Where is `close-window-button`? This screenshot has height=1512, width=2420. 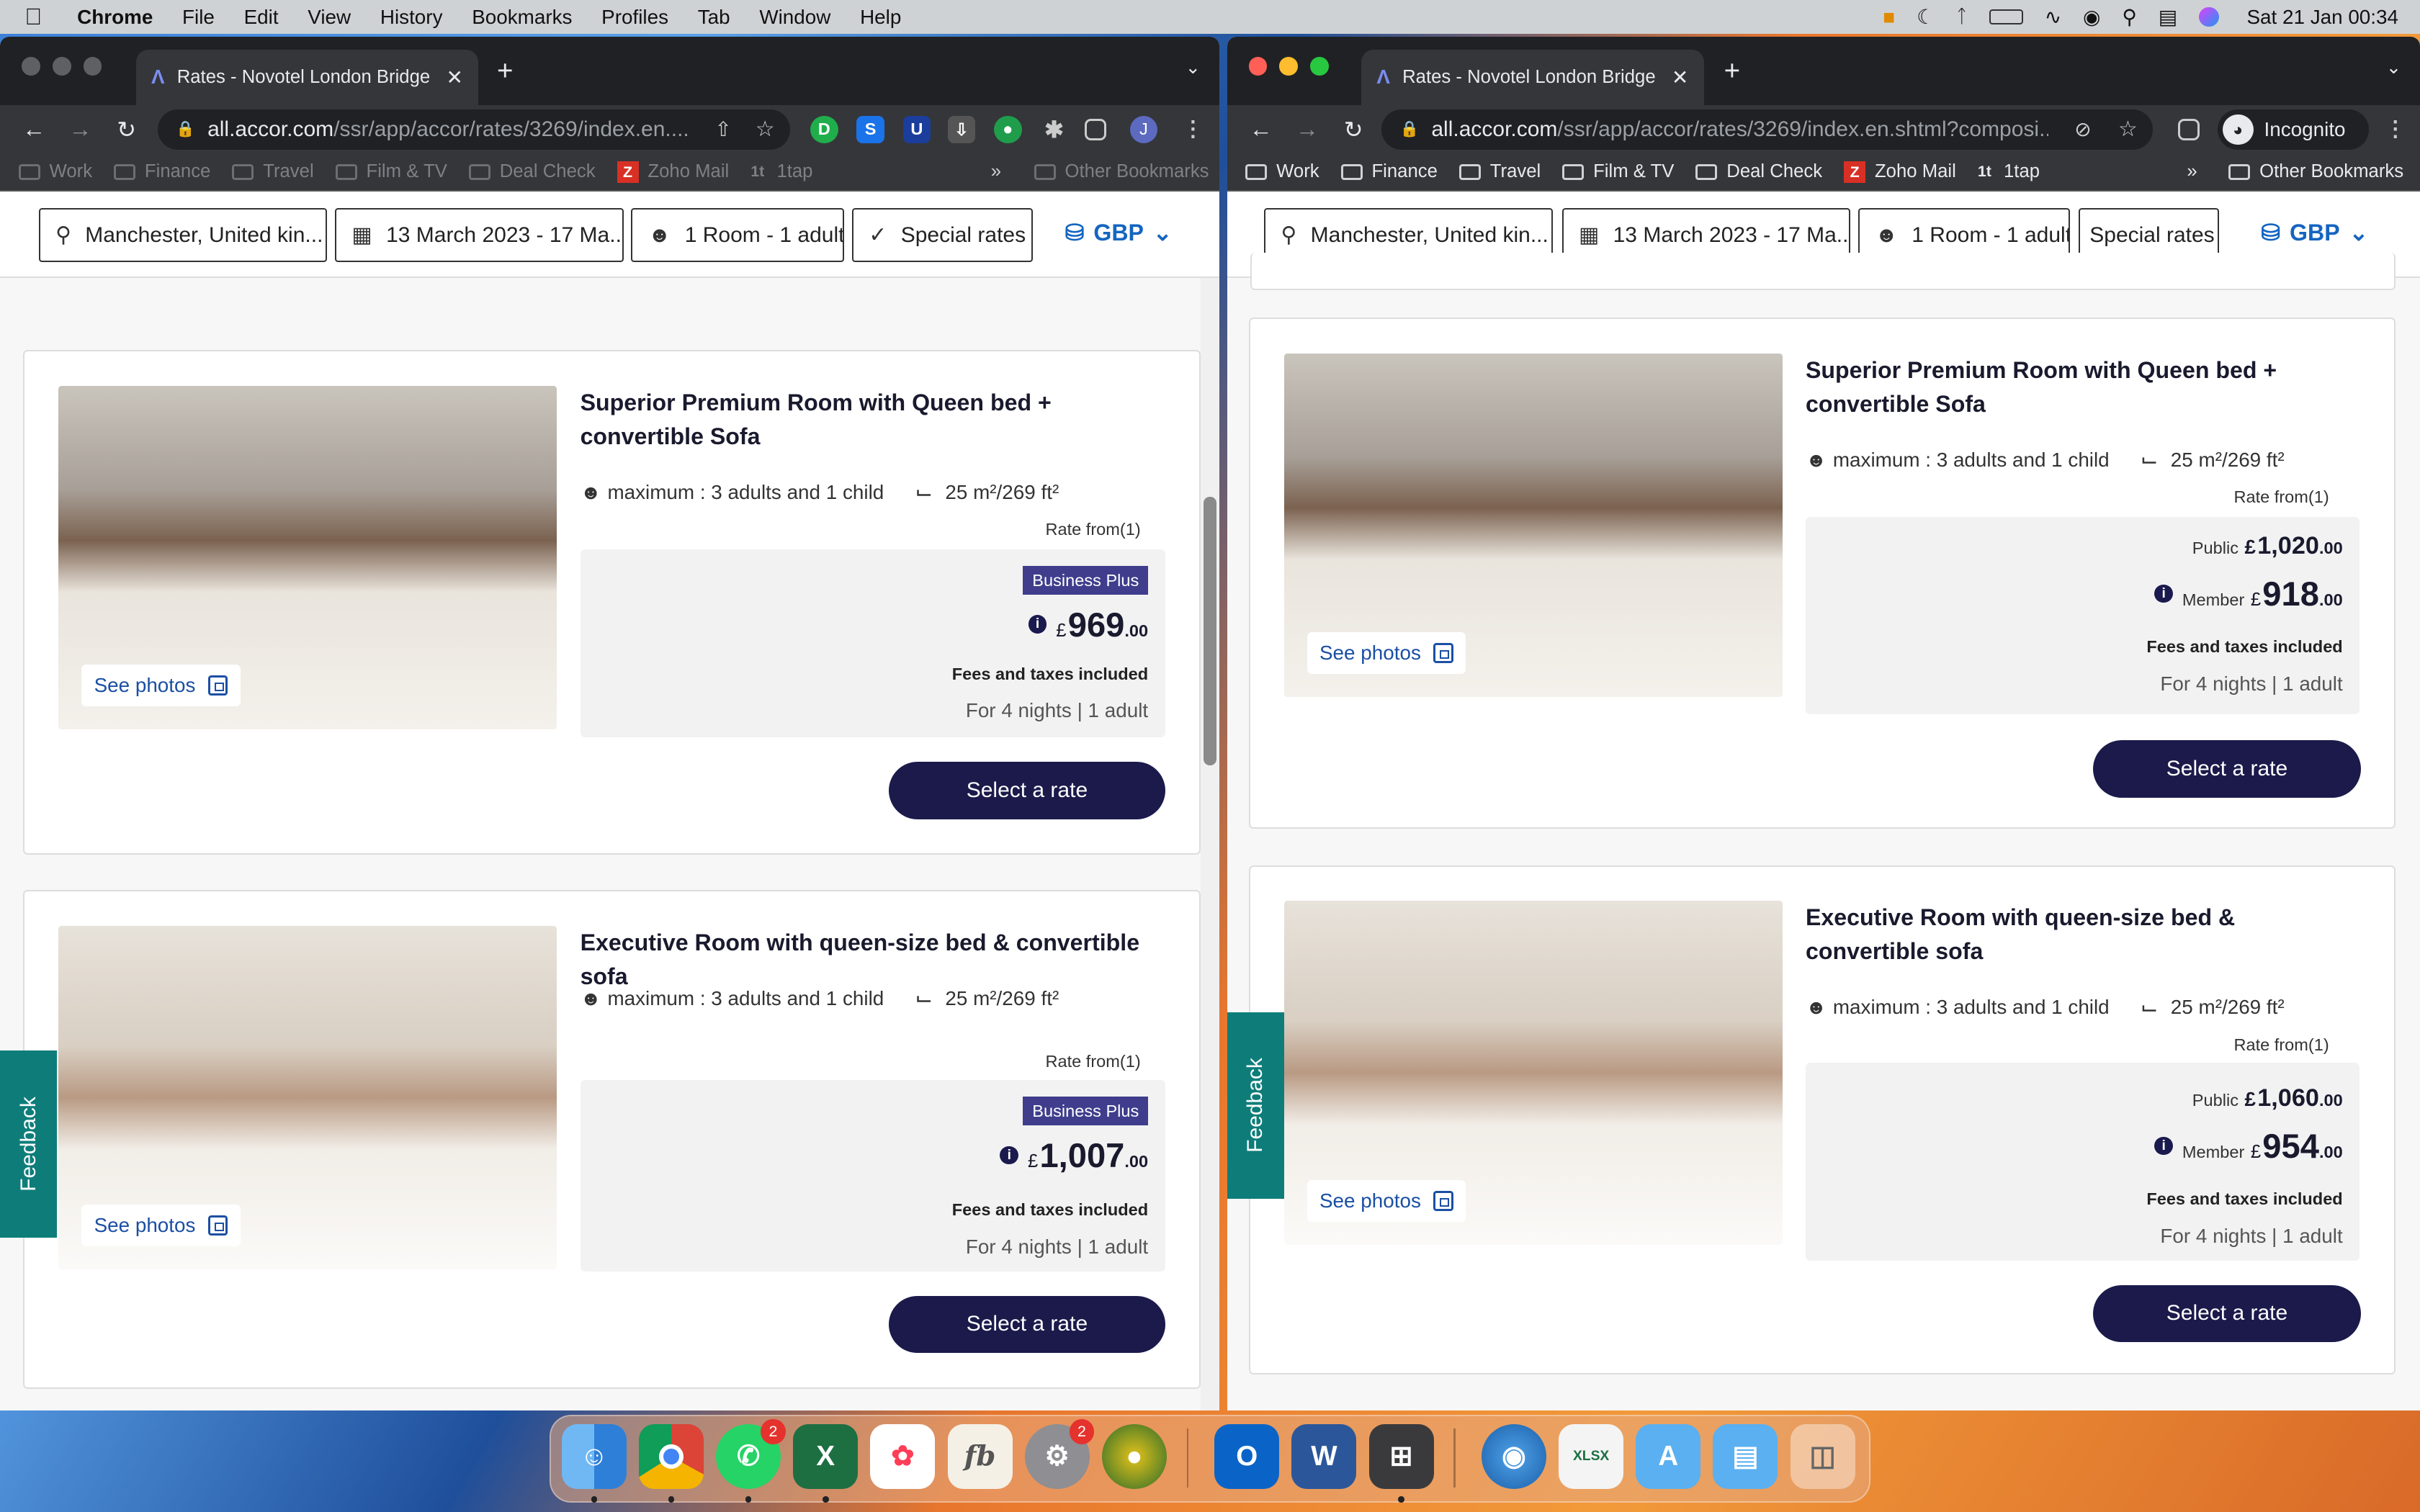
close-window-button is located at coordinates (31, 66).